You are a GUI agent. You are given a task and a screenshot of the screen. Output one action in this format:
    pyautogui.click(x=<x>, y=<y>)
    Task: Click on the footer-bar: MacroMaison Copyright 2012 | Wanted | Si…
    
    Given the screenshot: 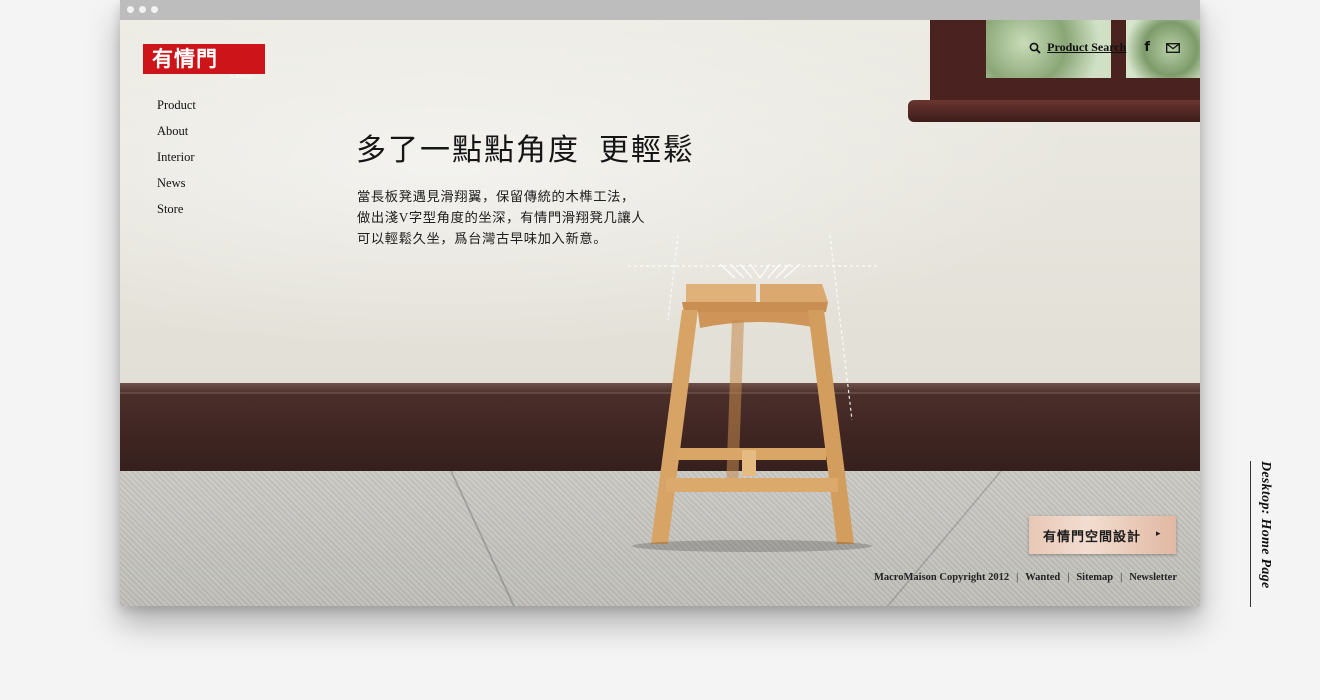 What is the action you would take?
    pyautogui.click(x=1025, y=577)
    